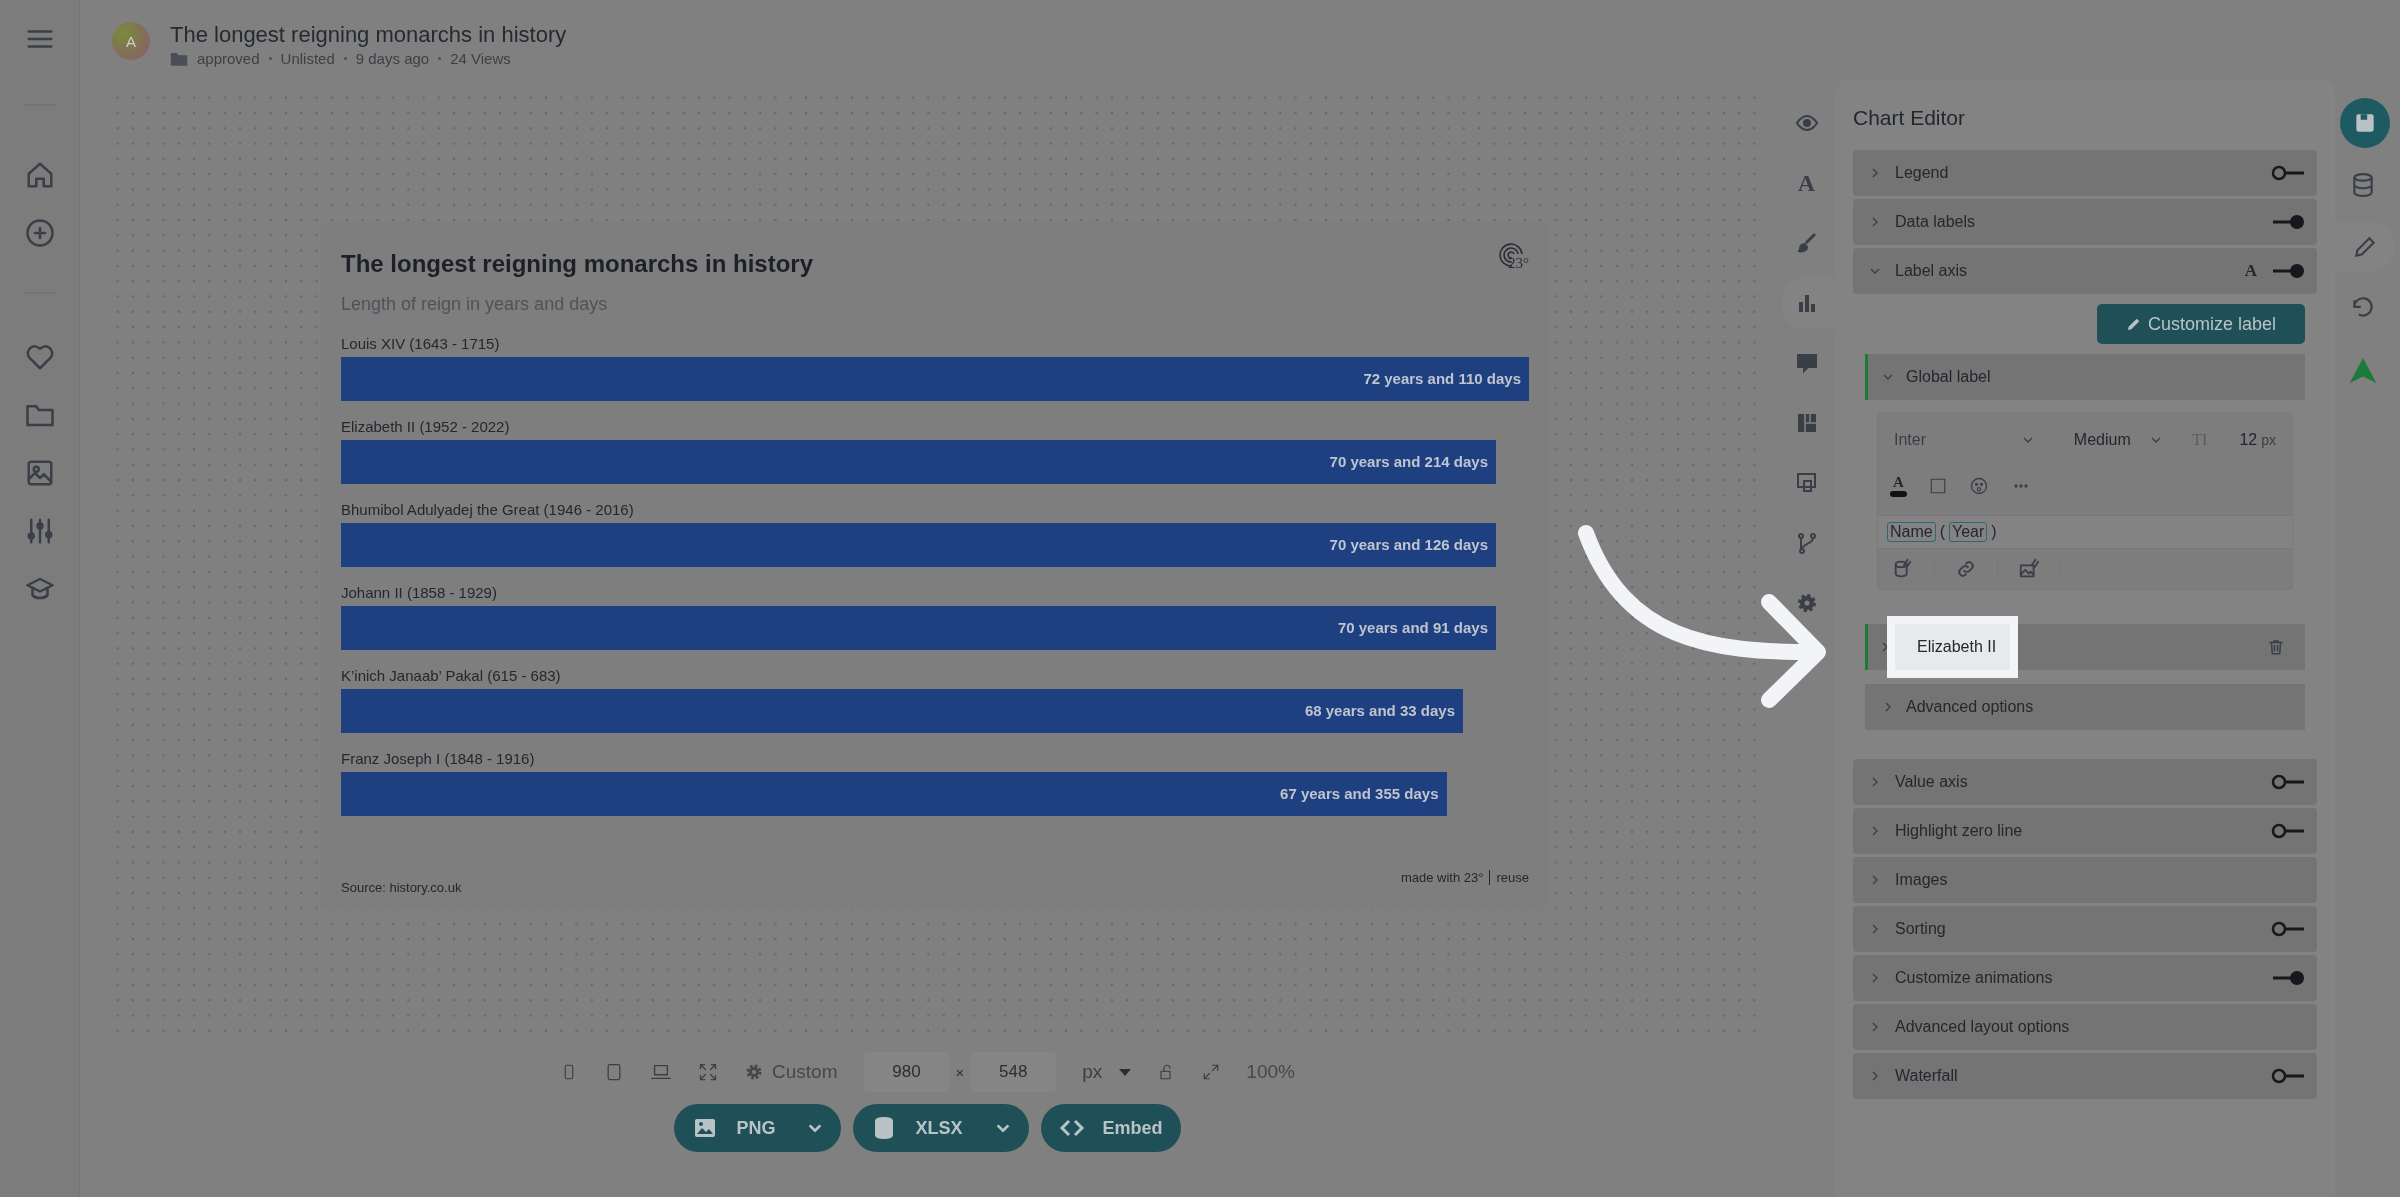 This screenshot has width=2400, height=1197. What do you see at coordinates (2268, 440) in the screenshot?
I see `size-unit: px` at bounding box center [2268, 440].